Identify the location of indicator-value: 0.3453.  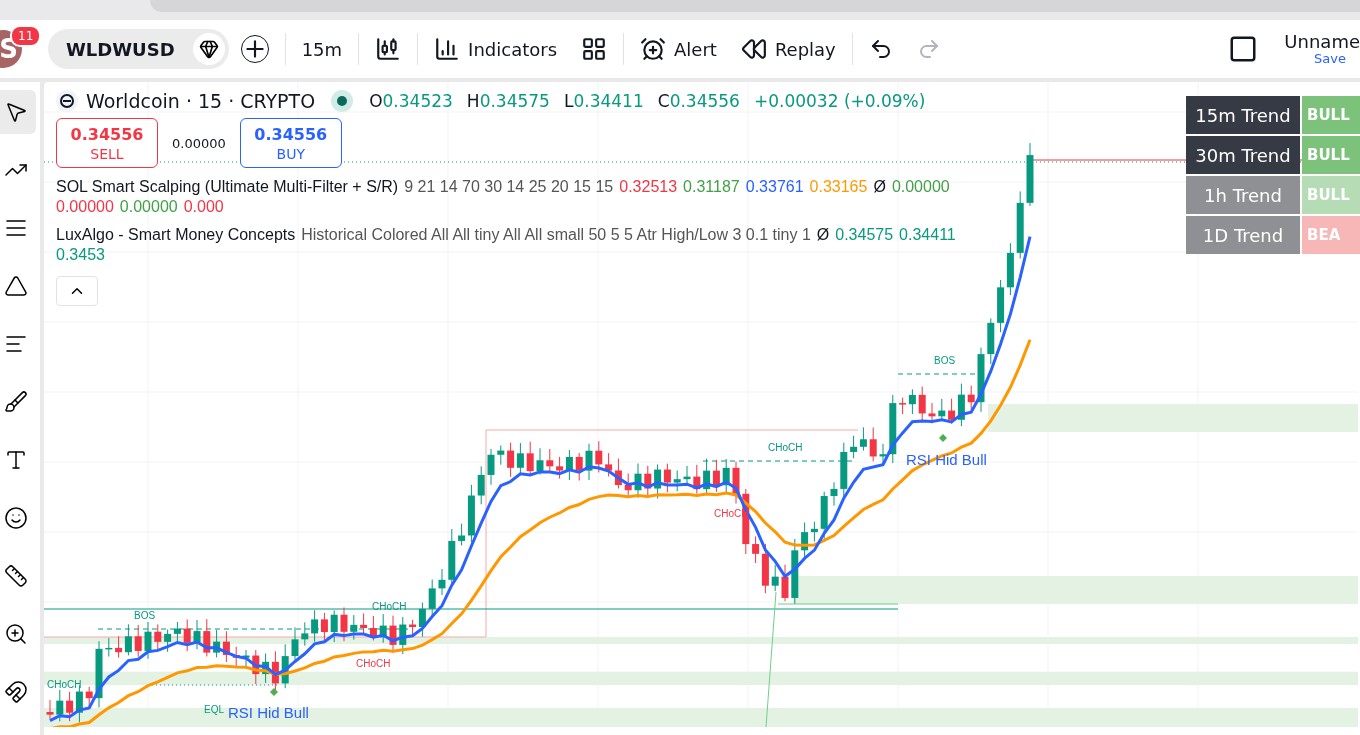
(80, 255).